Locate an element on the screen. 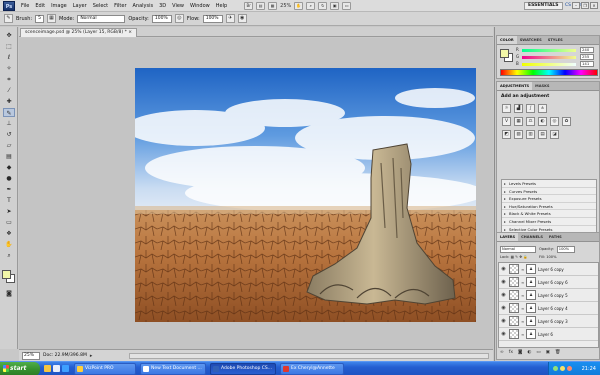 The width and height of the screenshot is (600, 375). tab-styles: STYLES is located at coordinates (555, 40).